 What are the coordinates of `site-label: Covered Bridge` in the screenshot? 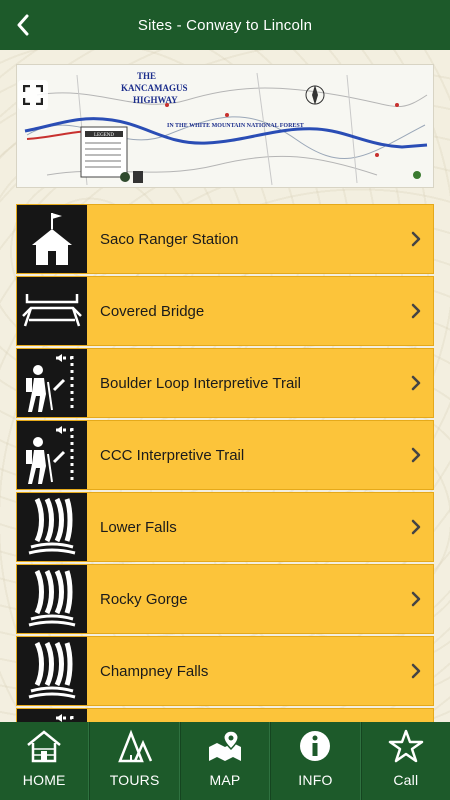 It's located at (152, 311).